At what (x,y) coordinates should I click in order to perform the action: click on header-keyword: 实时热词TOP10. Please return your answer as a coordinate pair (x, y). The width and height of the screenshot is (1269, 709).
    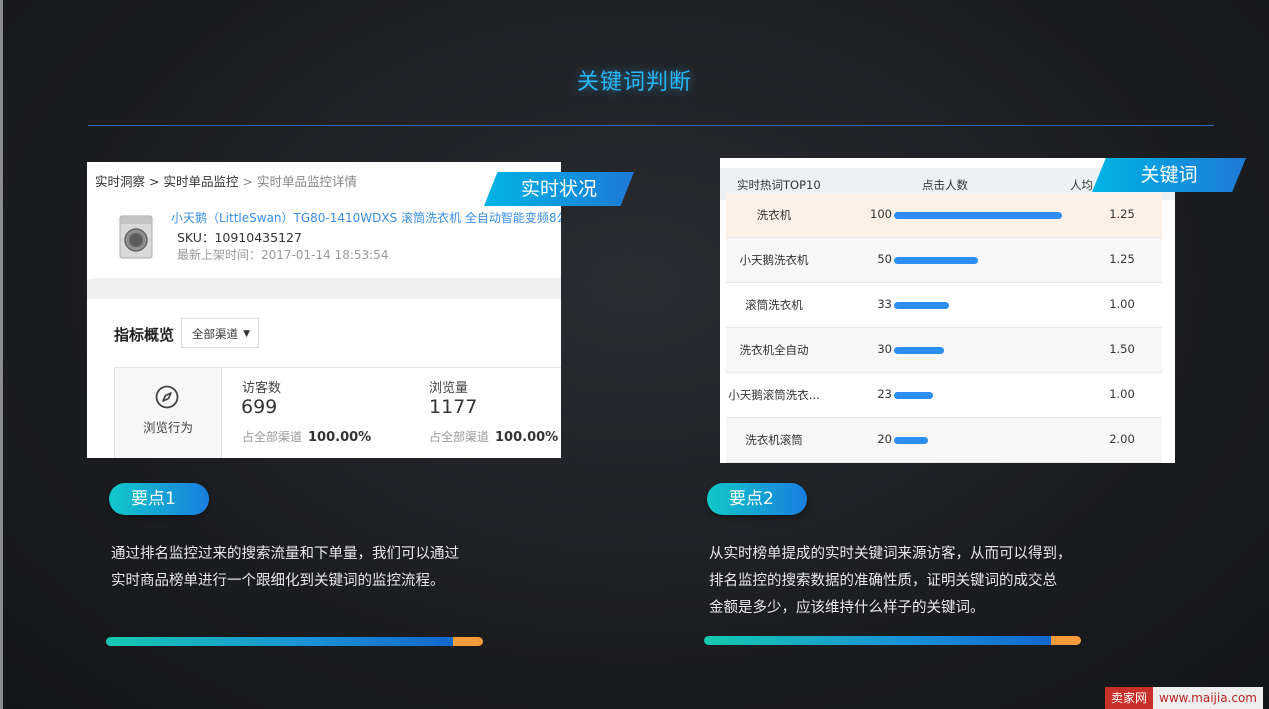
    Looking at the image, I should click on (779, 185).